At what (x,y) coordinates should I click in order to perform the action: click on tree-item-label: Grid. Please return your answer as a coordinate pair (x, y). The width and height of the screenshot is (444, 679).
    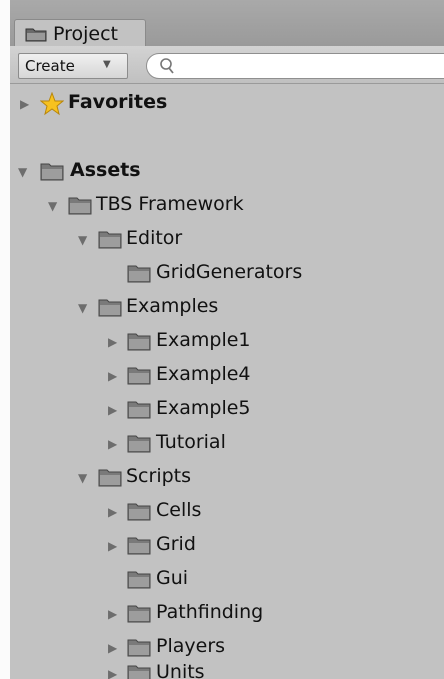
    Looking at the image, I should click on (176, 544).